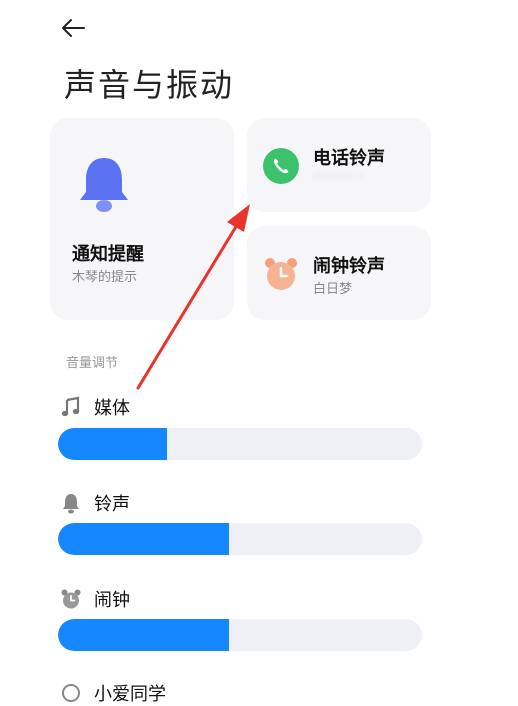 The image size is (518, 706). What do you see at coordinates (108, 254) in the screenshot?
I see `notification-title: 通知提醒` at bounding box center [108, 254].